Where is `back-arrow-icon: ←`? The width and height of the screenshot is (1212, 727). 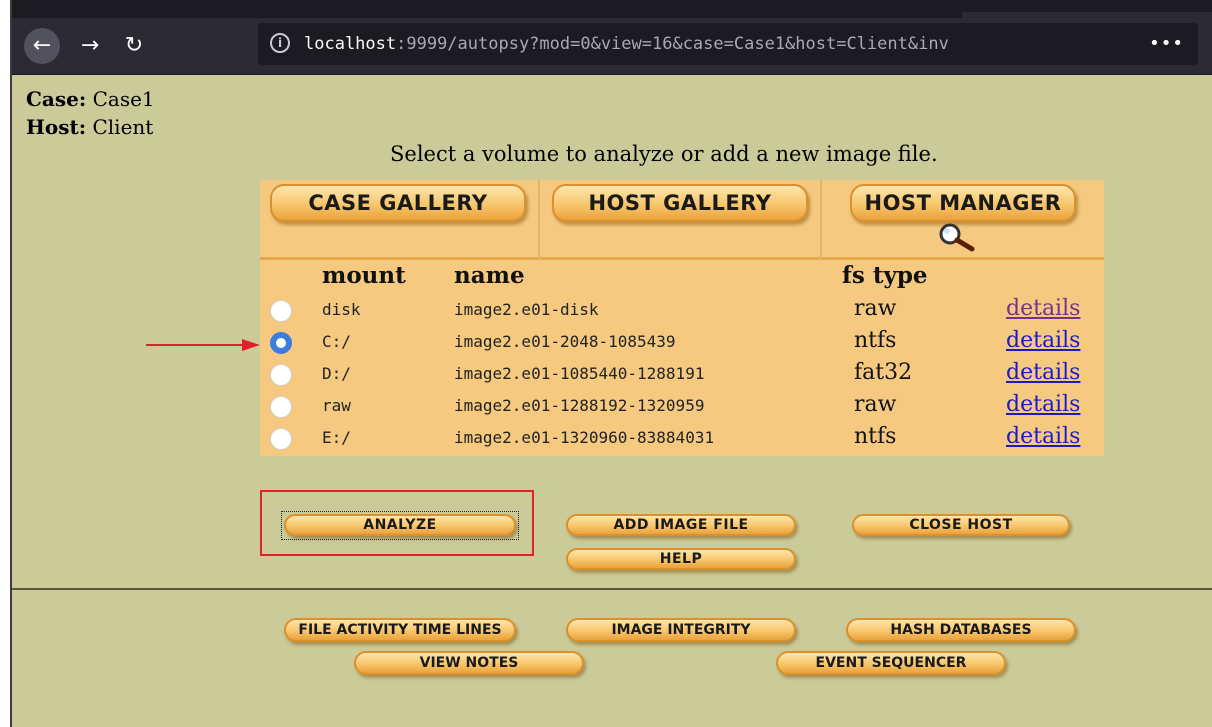
back-arrow-icon: ← is located at coordinates (42, 46).